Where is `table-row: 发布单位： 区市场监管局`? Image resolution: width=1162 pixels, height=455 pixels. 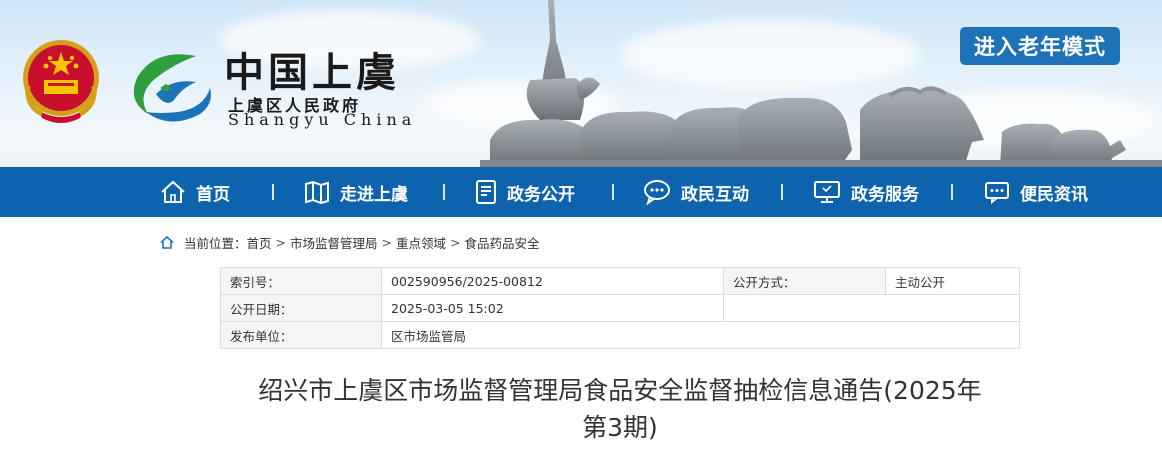
table-row: 发布单位： 区市场监管局 is located at coordinates (620, 335).